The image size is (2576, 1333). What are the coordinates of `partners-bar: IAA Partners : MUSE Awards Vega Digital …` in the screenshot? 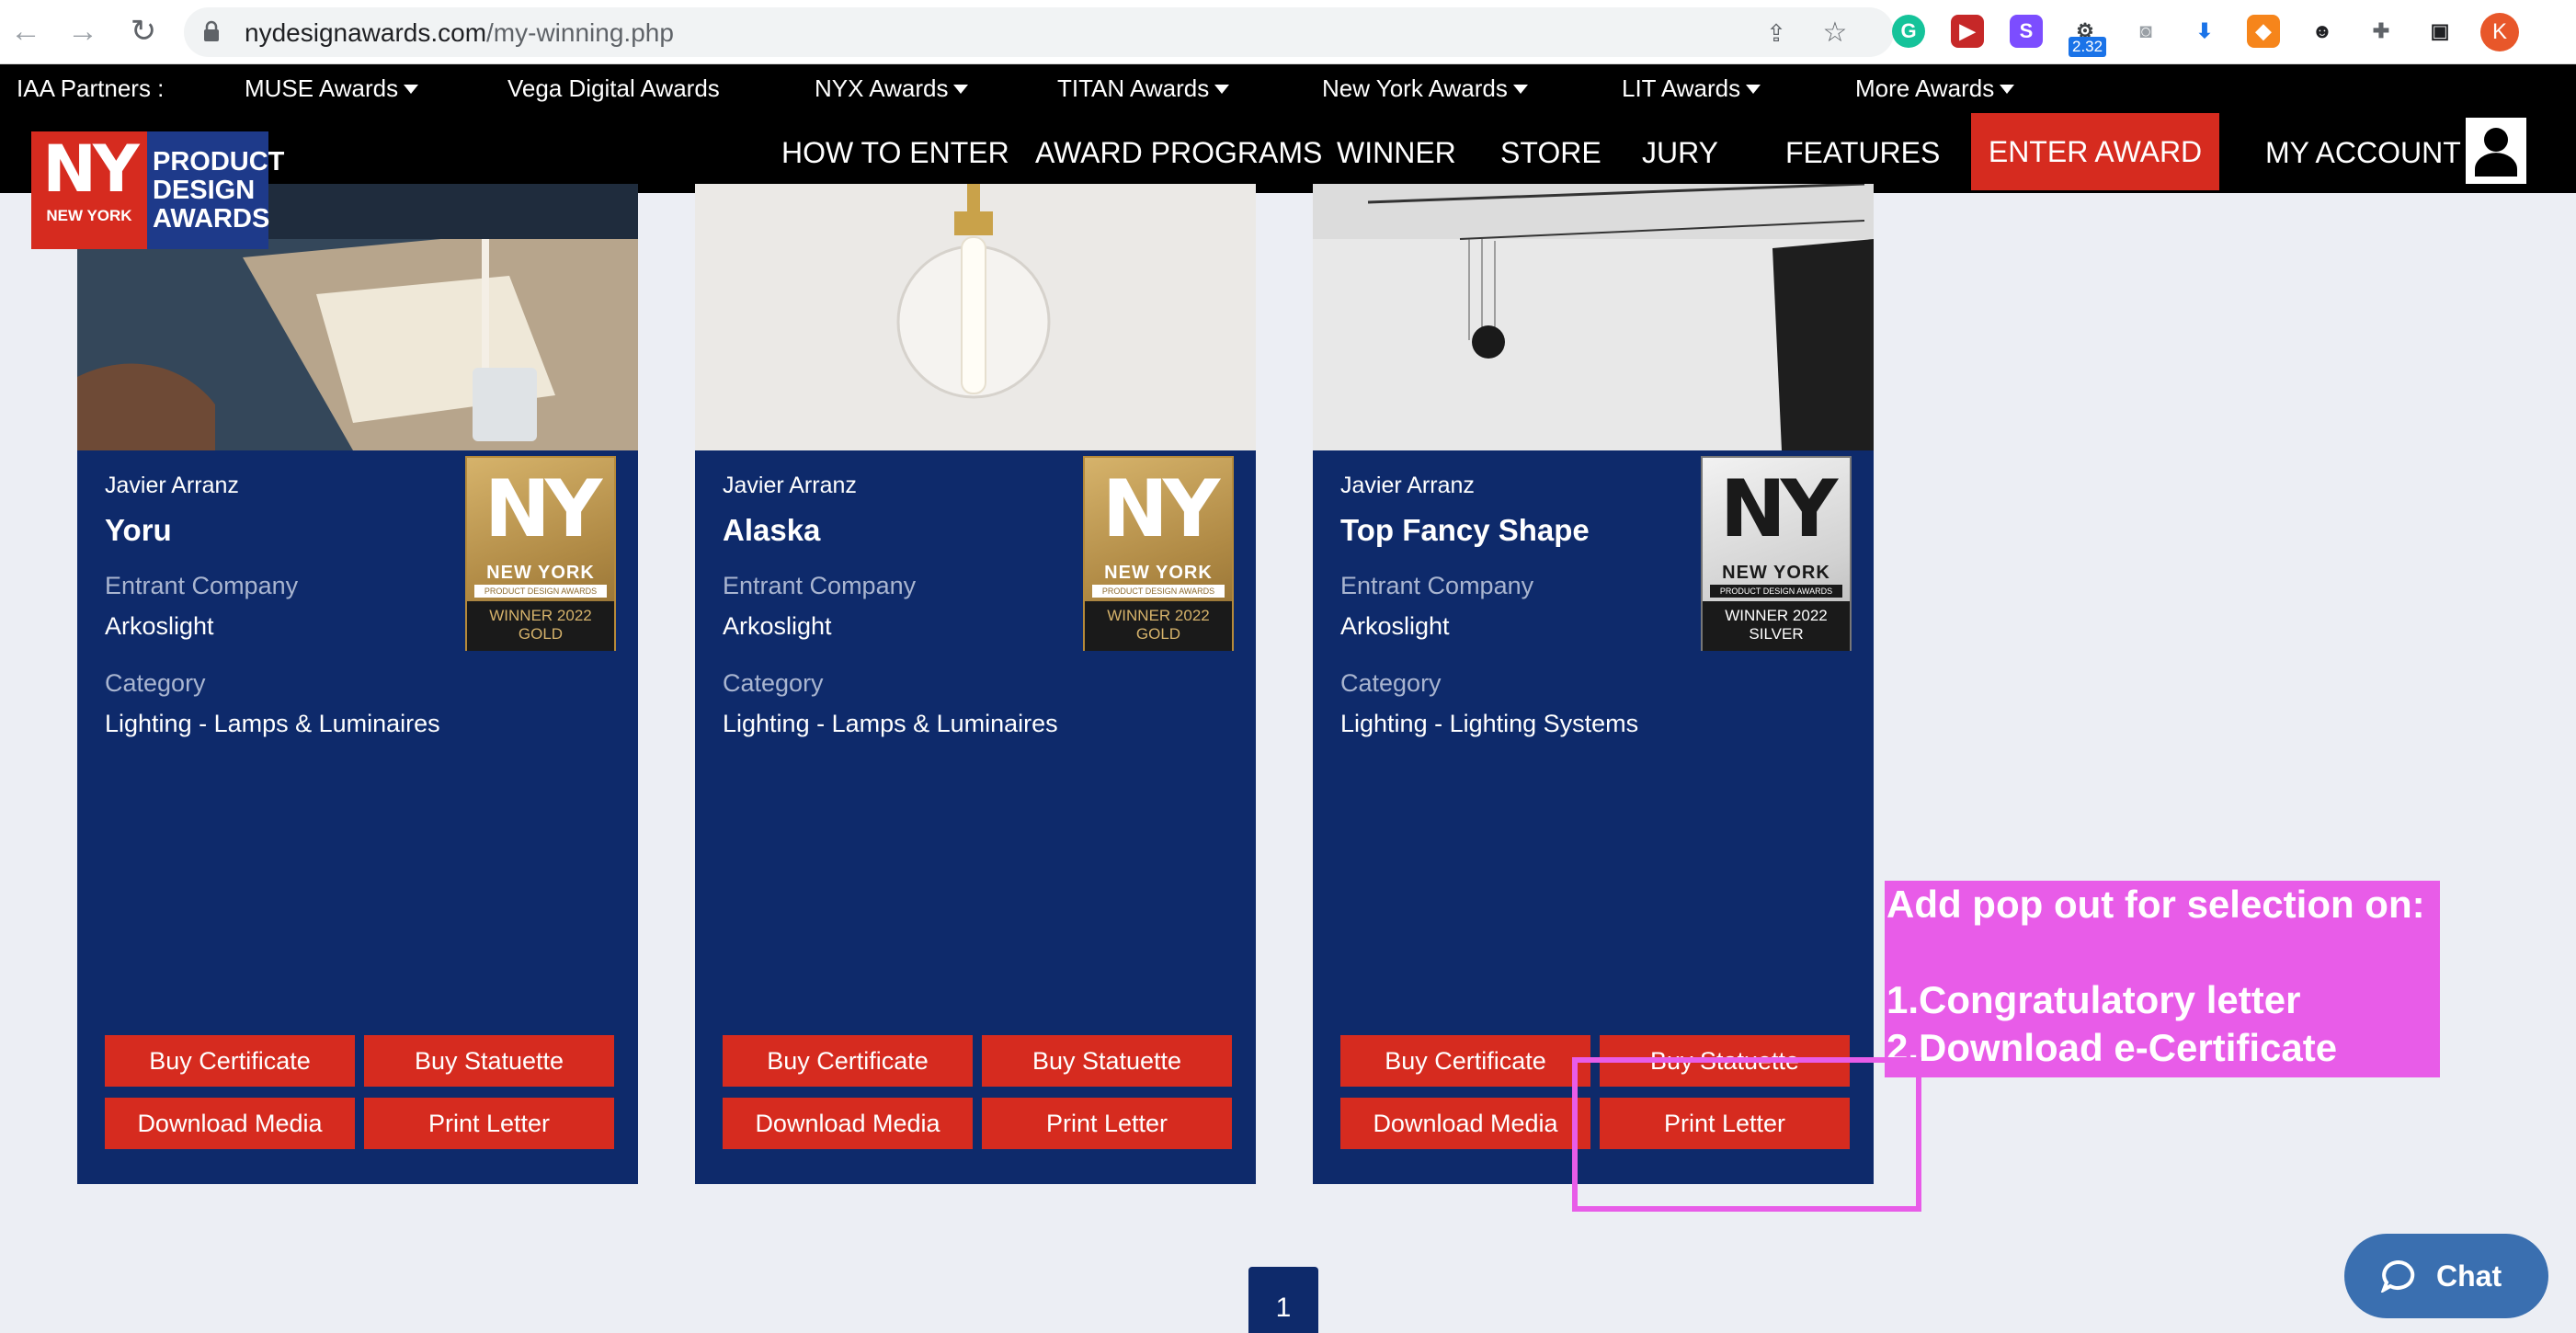 It's located at (1288, 87).